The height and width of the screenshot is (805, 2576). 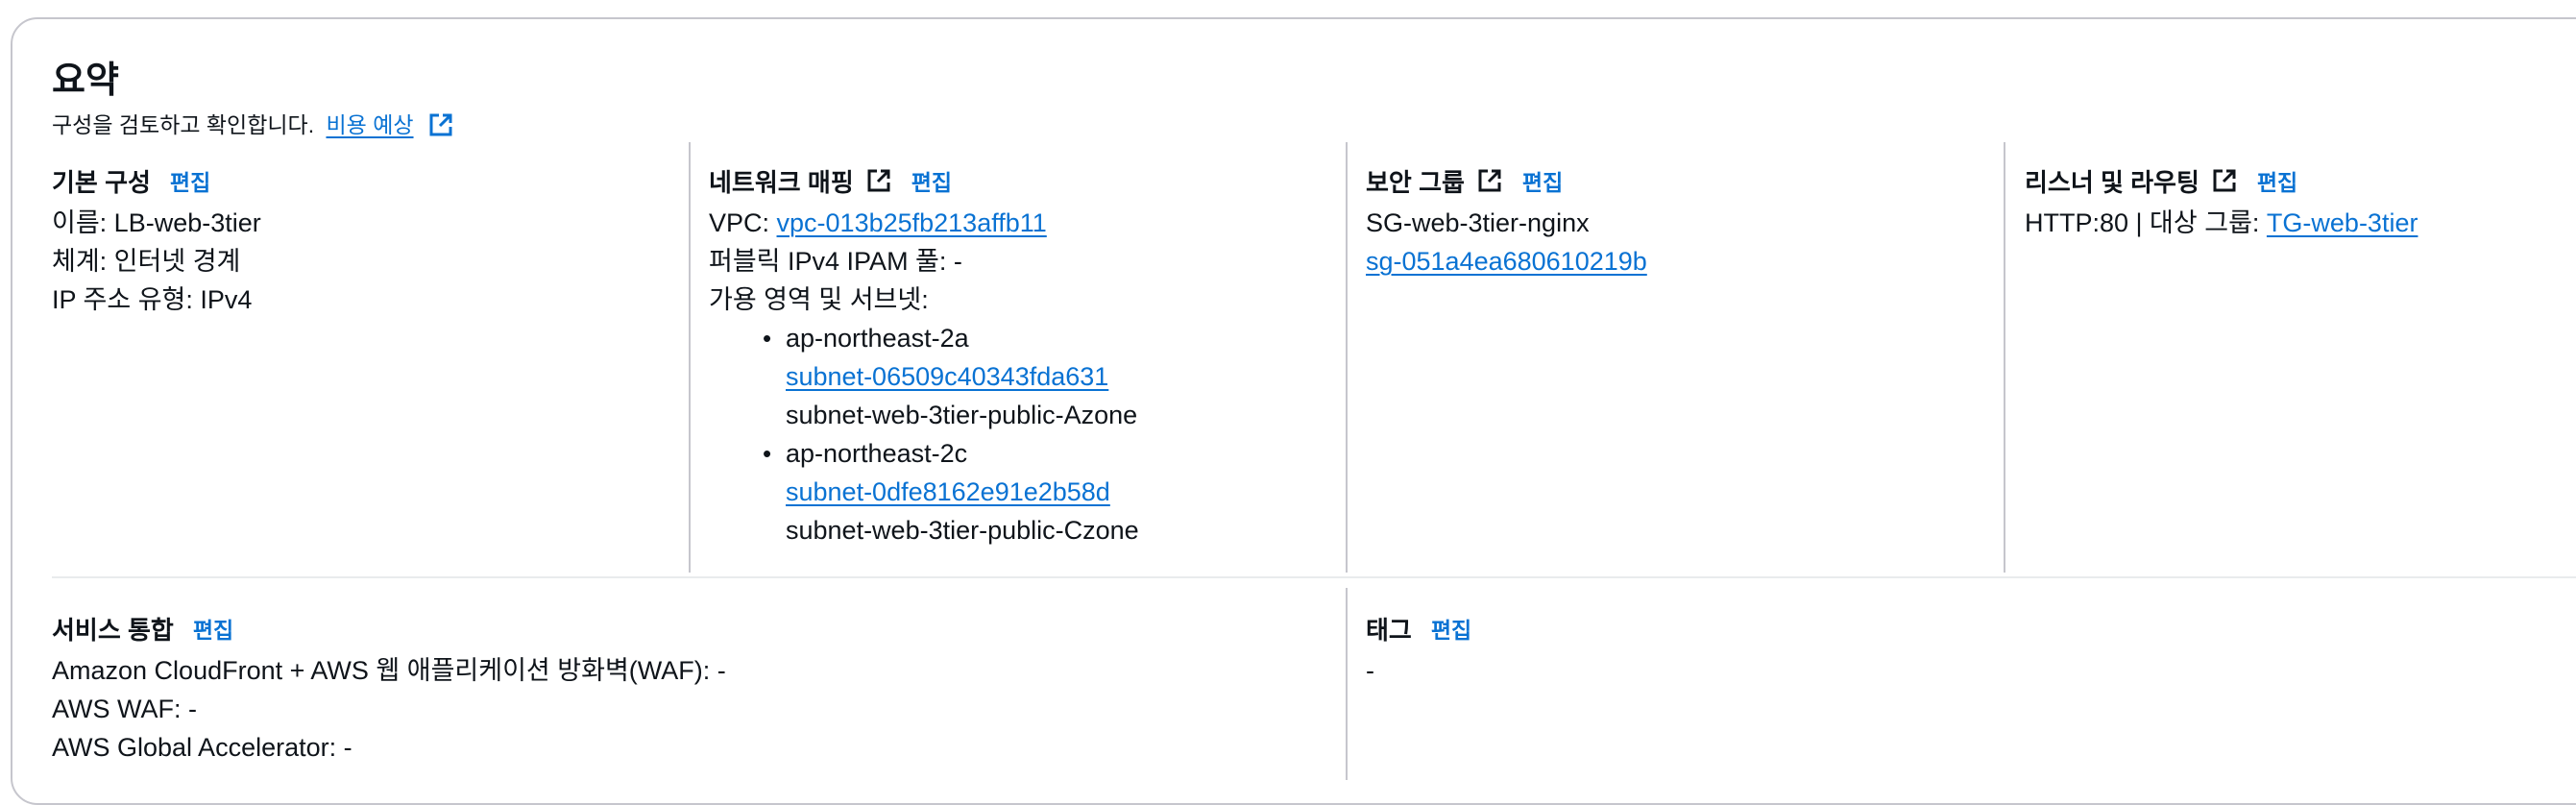 I want to click on security-group-edit-button: 편집, so click(x=1542, y=180).